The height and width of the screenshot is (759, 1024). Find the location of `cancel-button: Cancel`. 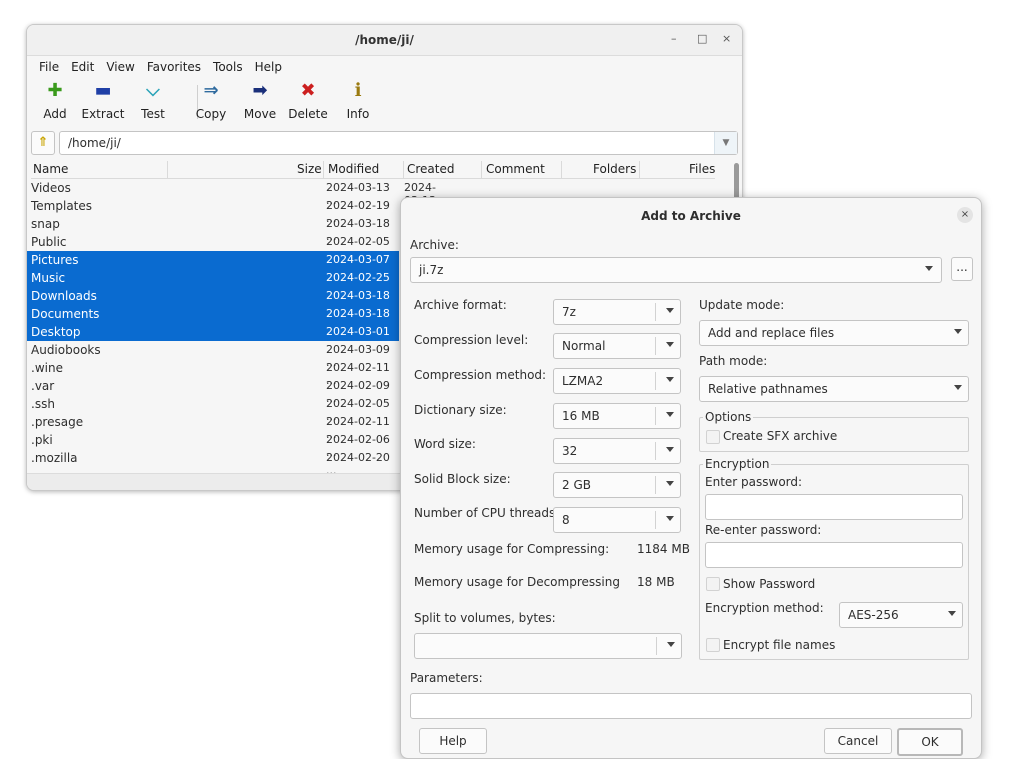

cancel-button: Cancel is located at coordinates (858, 741).